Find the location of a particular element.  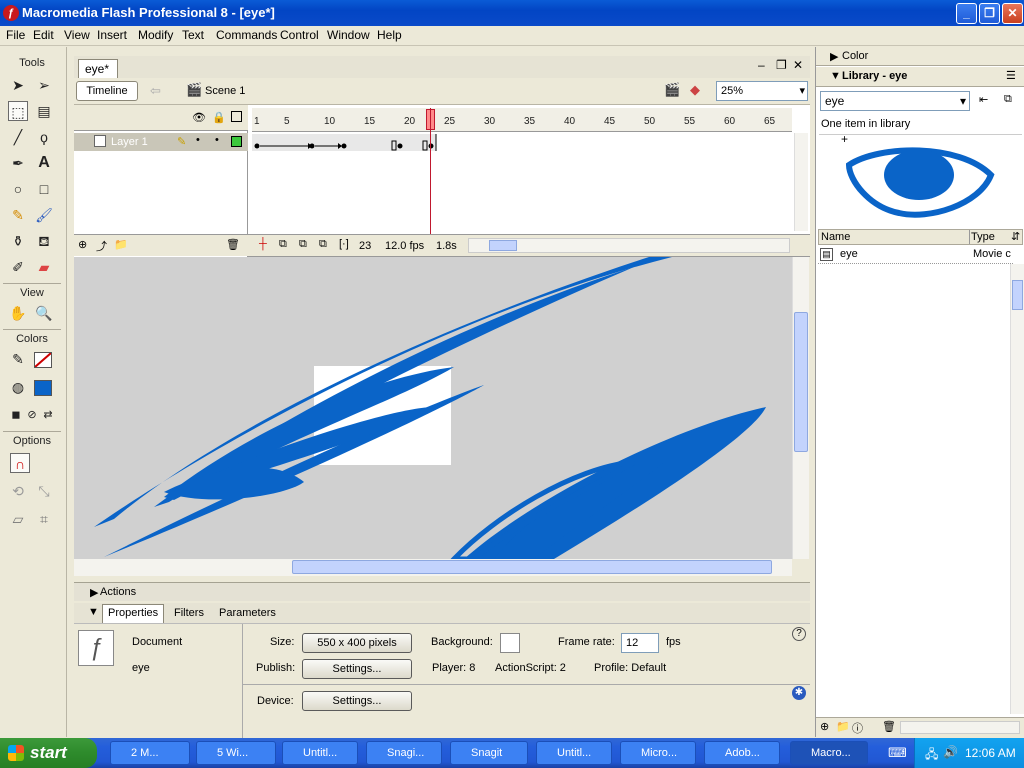

menu-edit: Edit is located at coordinates (43, 35).